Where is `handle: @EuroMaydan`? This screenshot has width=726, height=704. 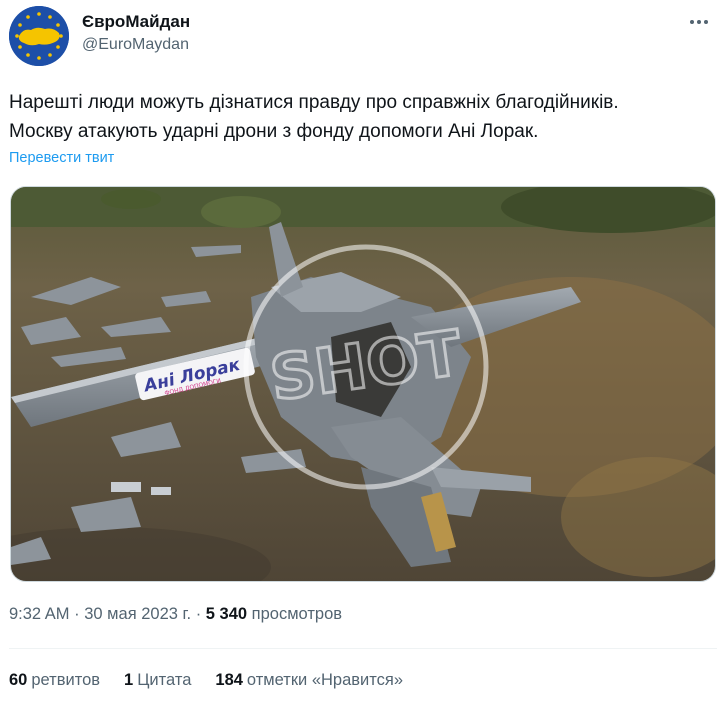 handle: @EuroMaydan is located at coordinates (136, 45).